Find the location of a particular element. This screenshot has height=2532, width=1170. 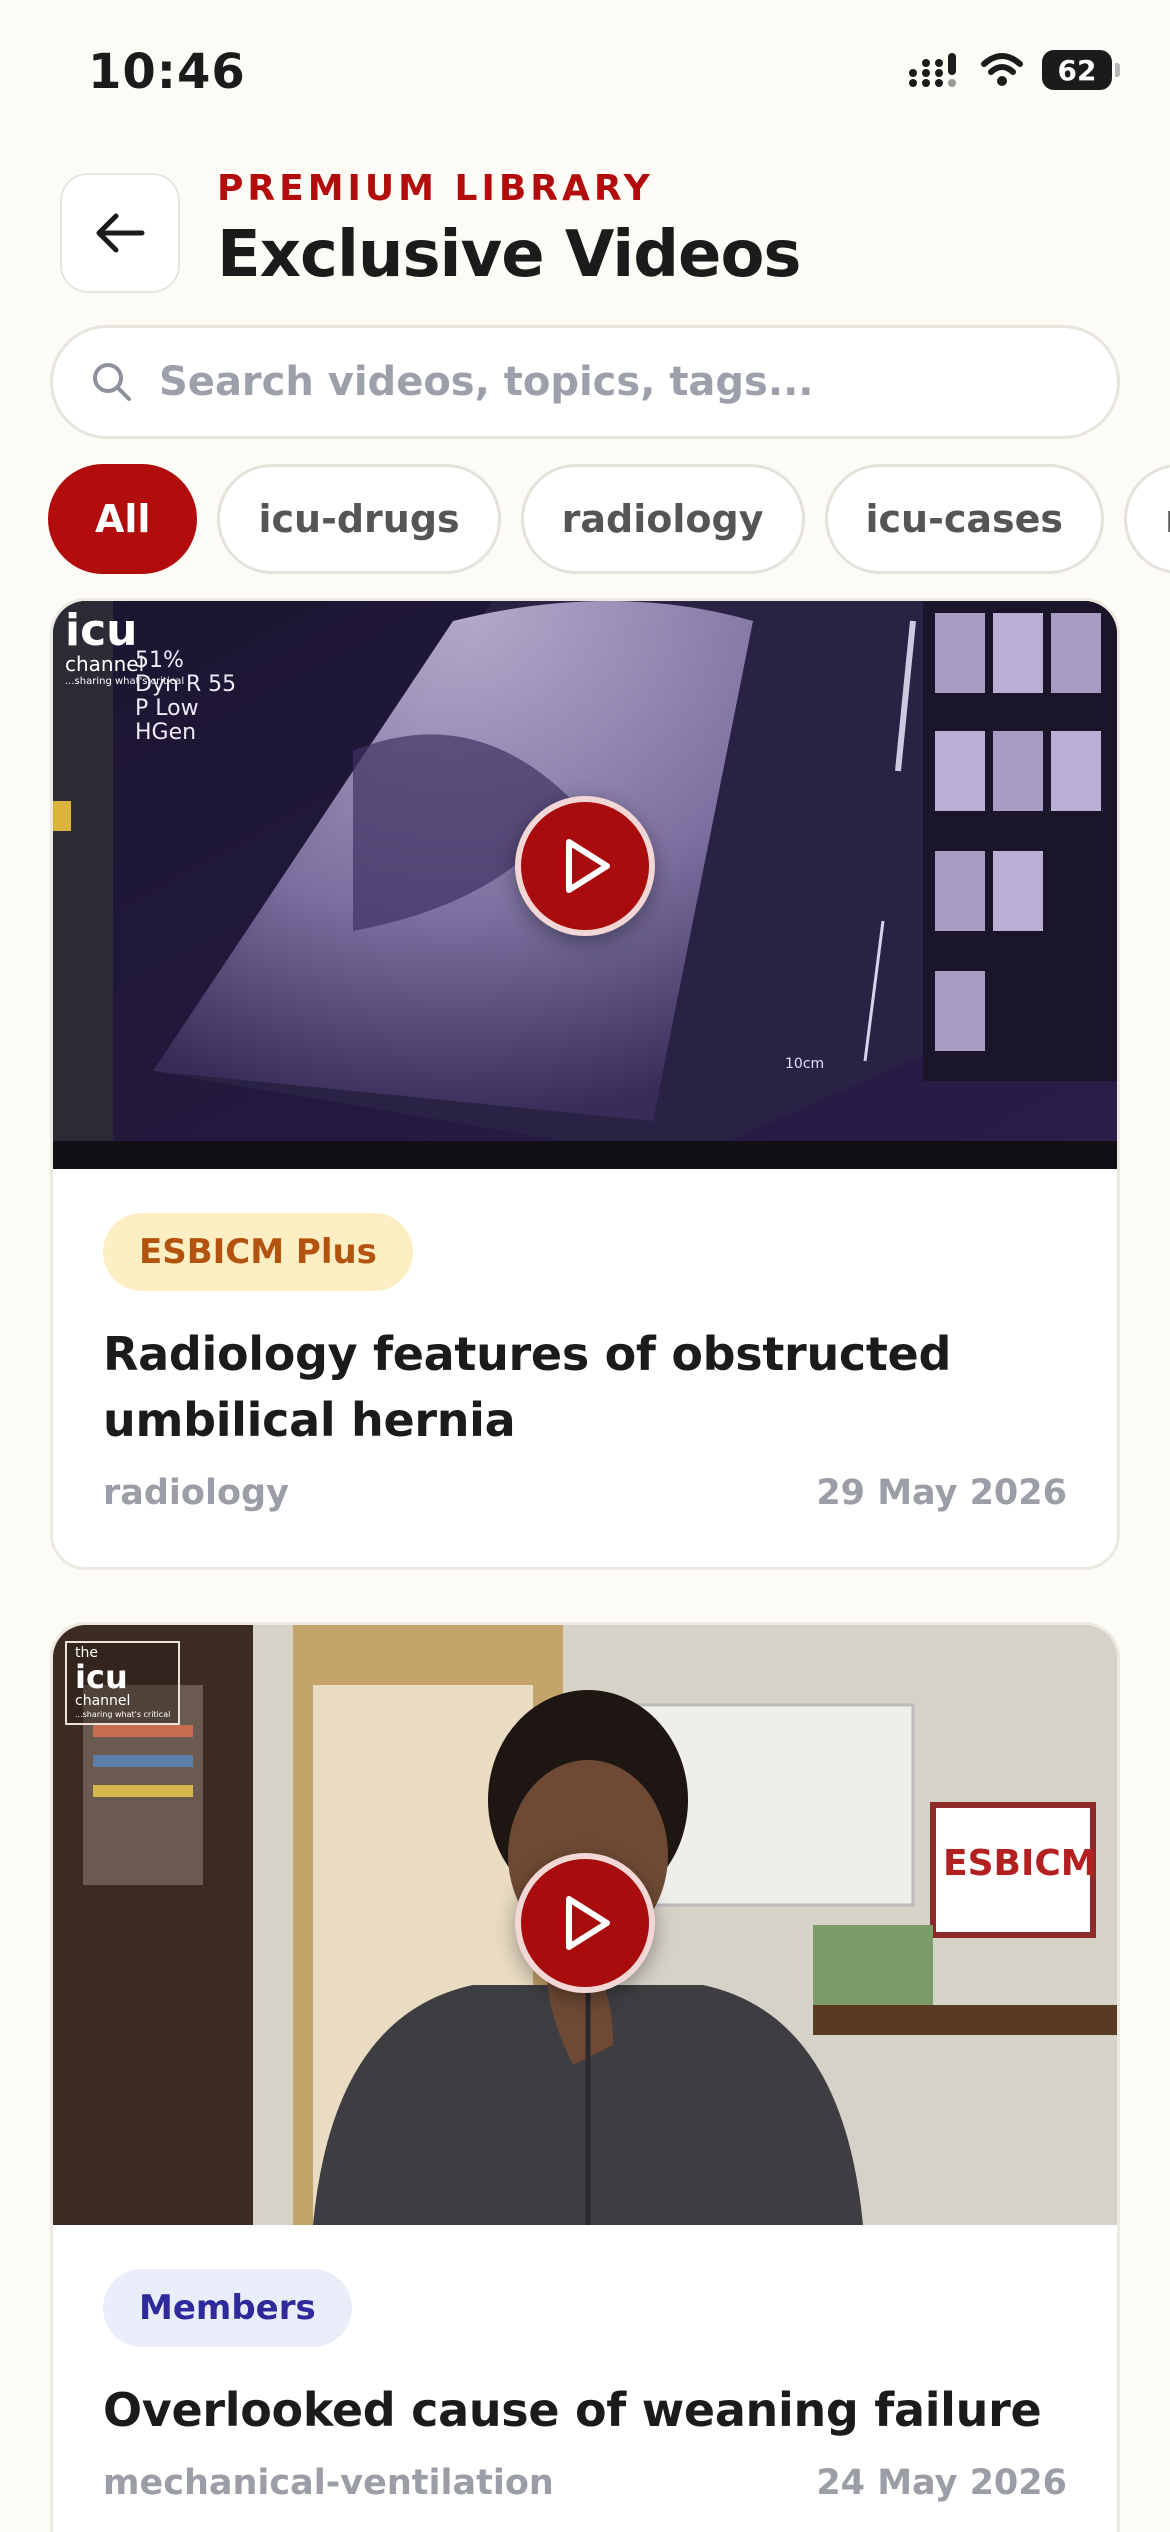

video-title: Overlooked cause of weaning failure is located at coordinates (585, 2410).